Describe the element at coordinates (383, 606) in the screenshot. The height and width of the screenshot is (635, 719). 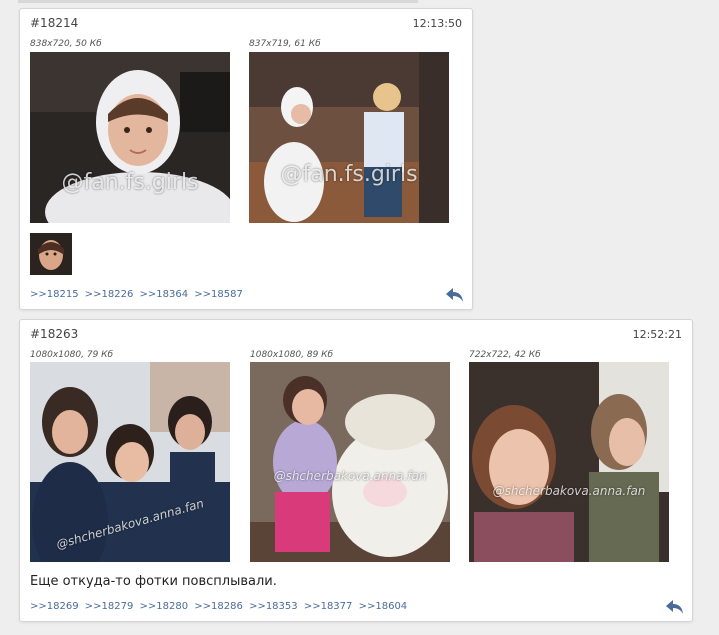
I see `reply-link: >>18604` at that location.